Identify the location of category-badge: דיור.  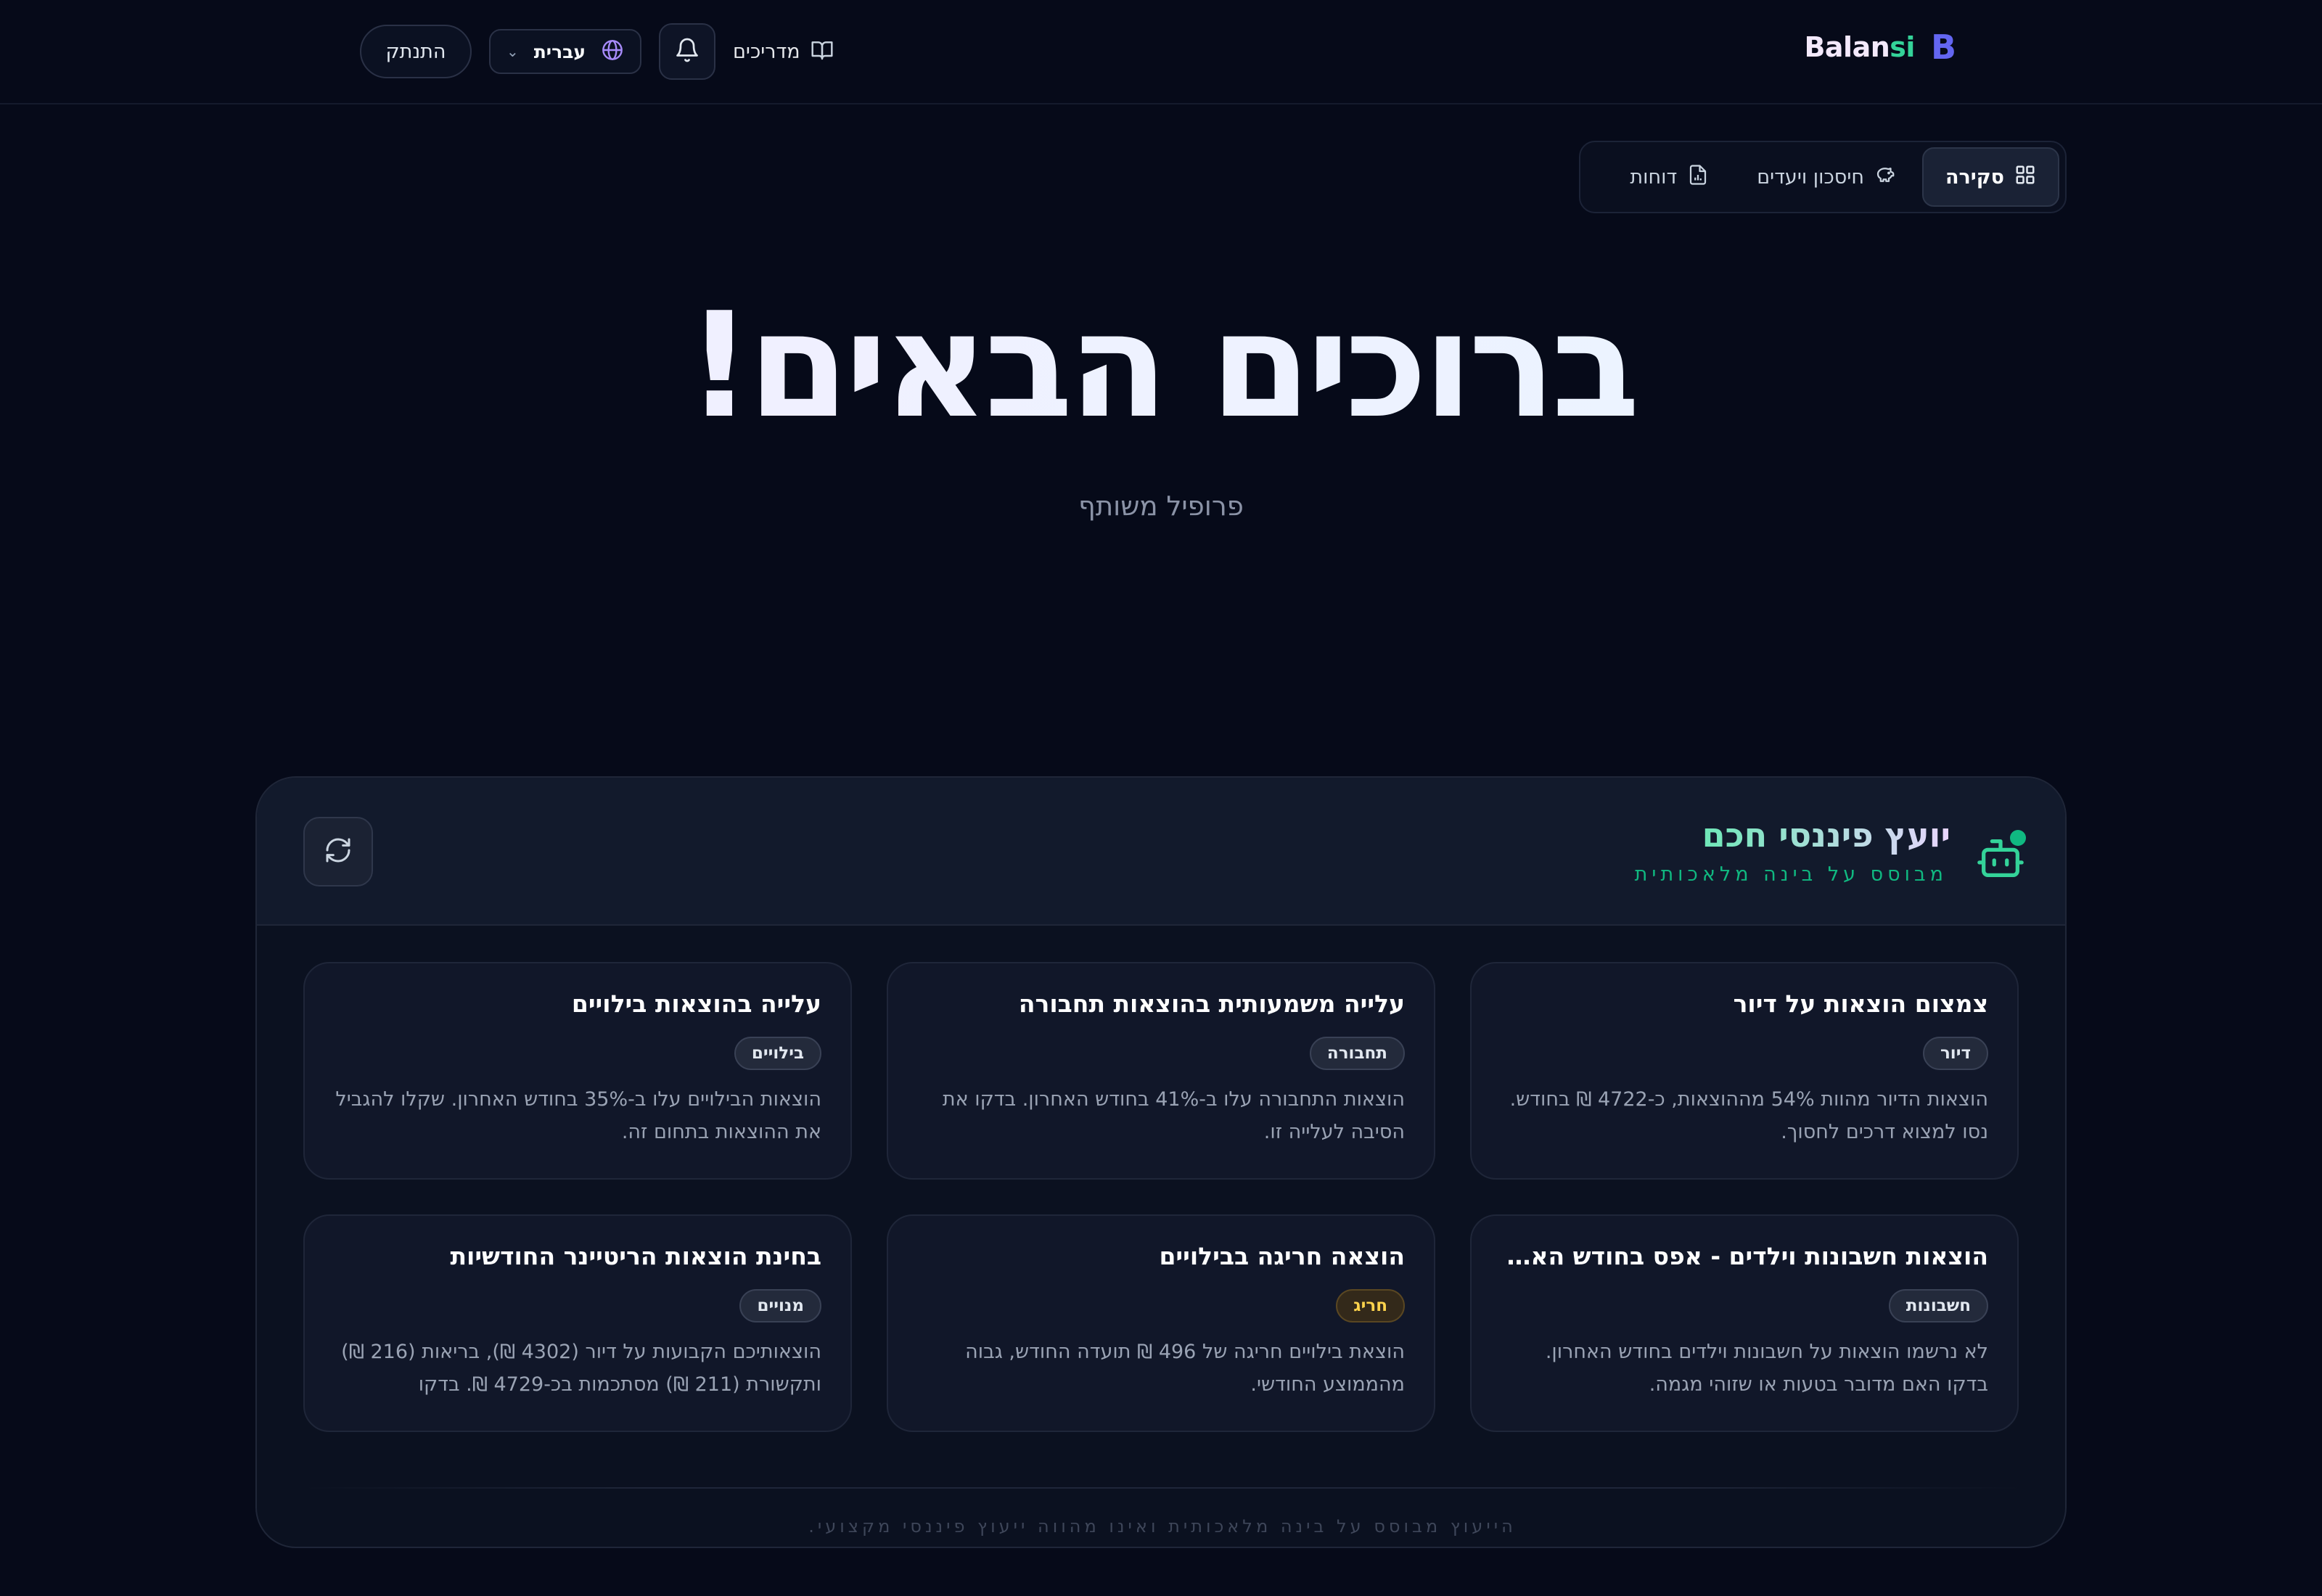
(1955, 1054).